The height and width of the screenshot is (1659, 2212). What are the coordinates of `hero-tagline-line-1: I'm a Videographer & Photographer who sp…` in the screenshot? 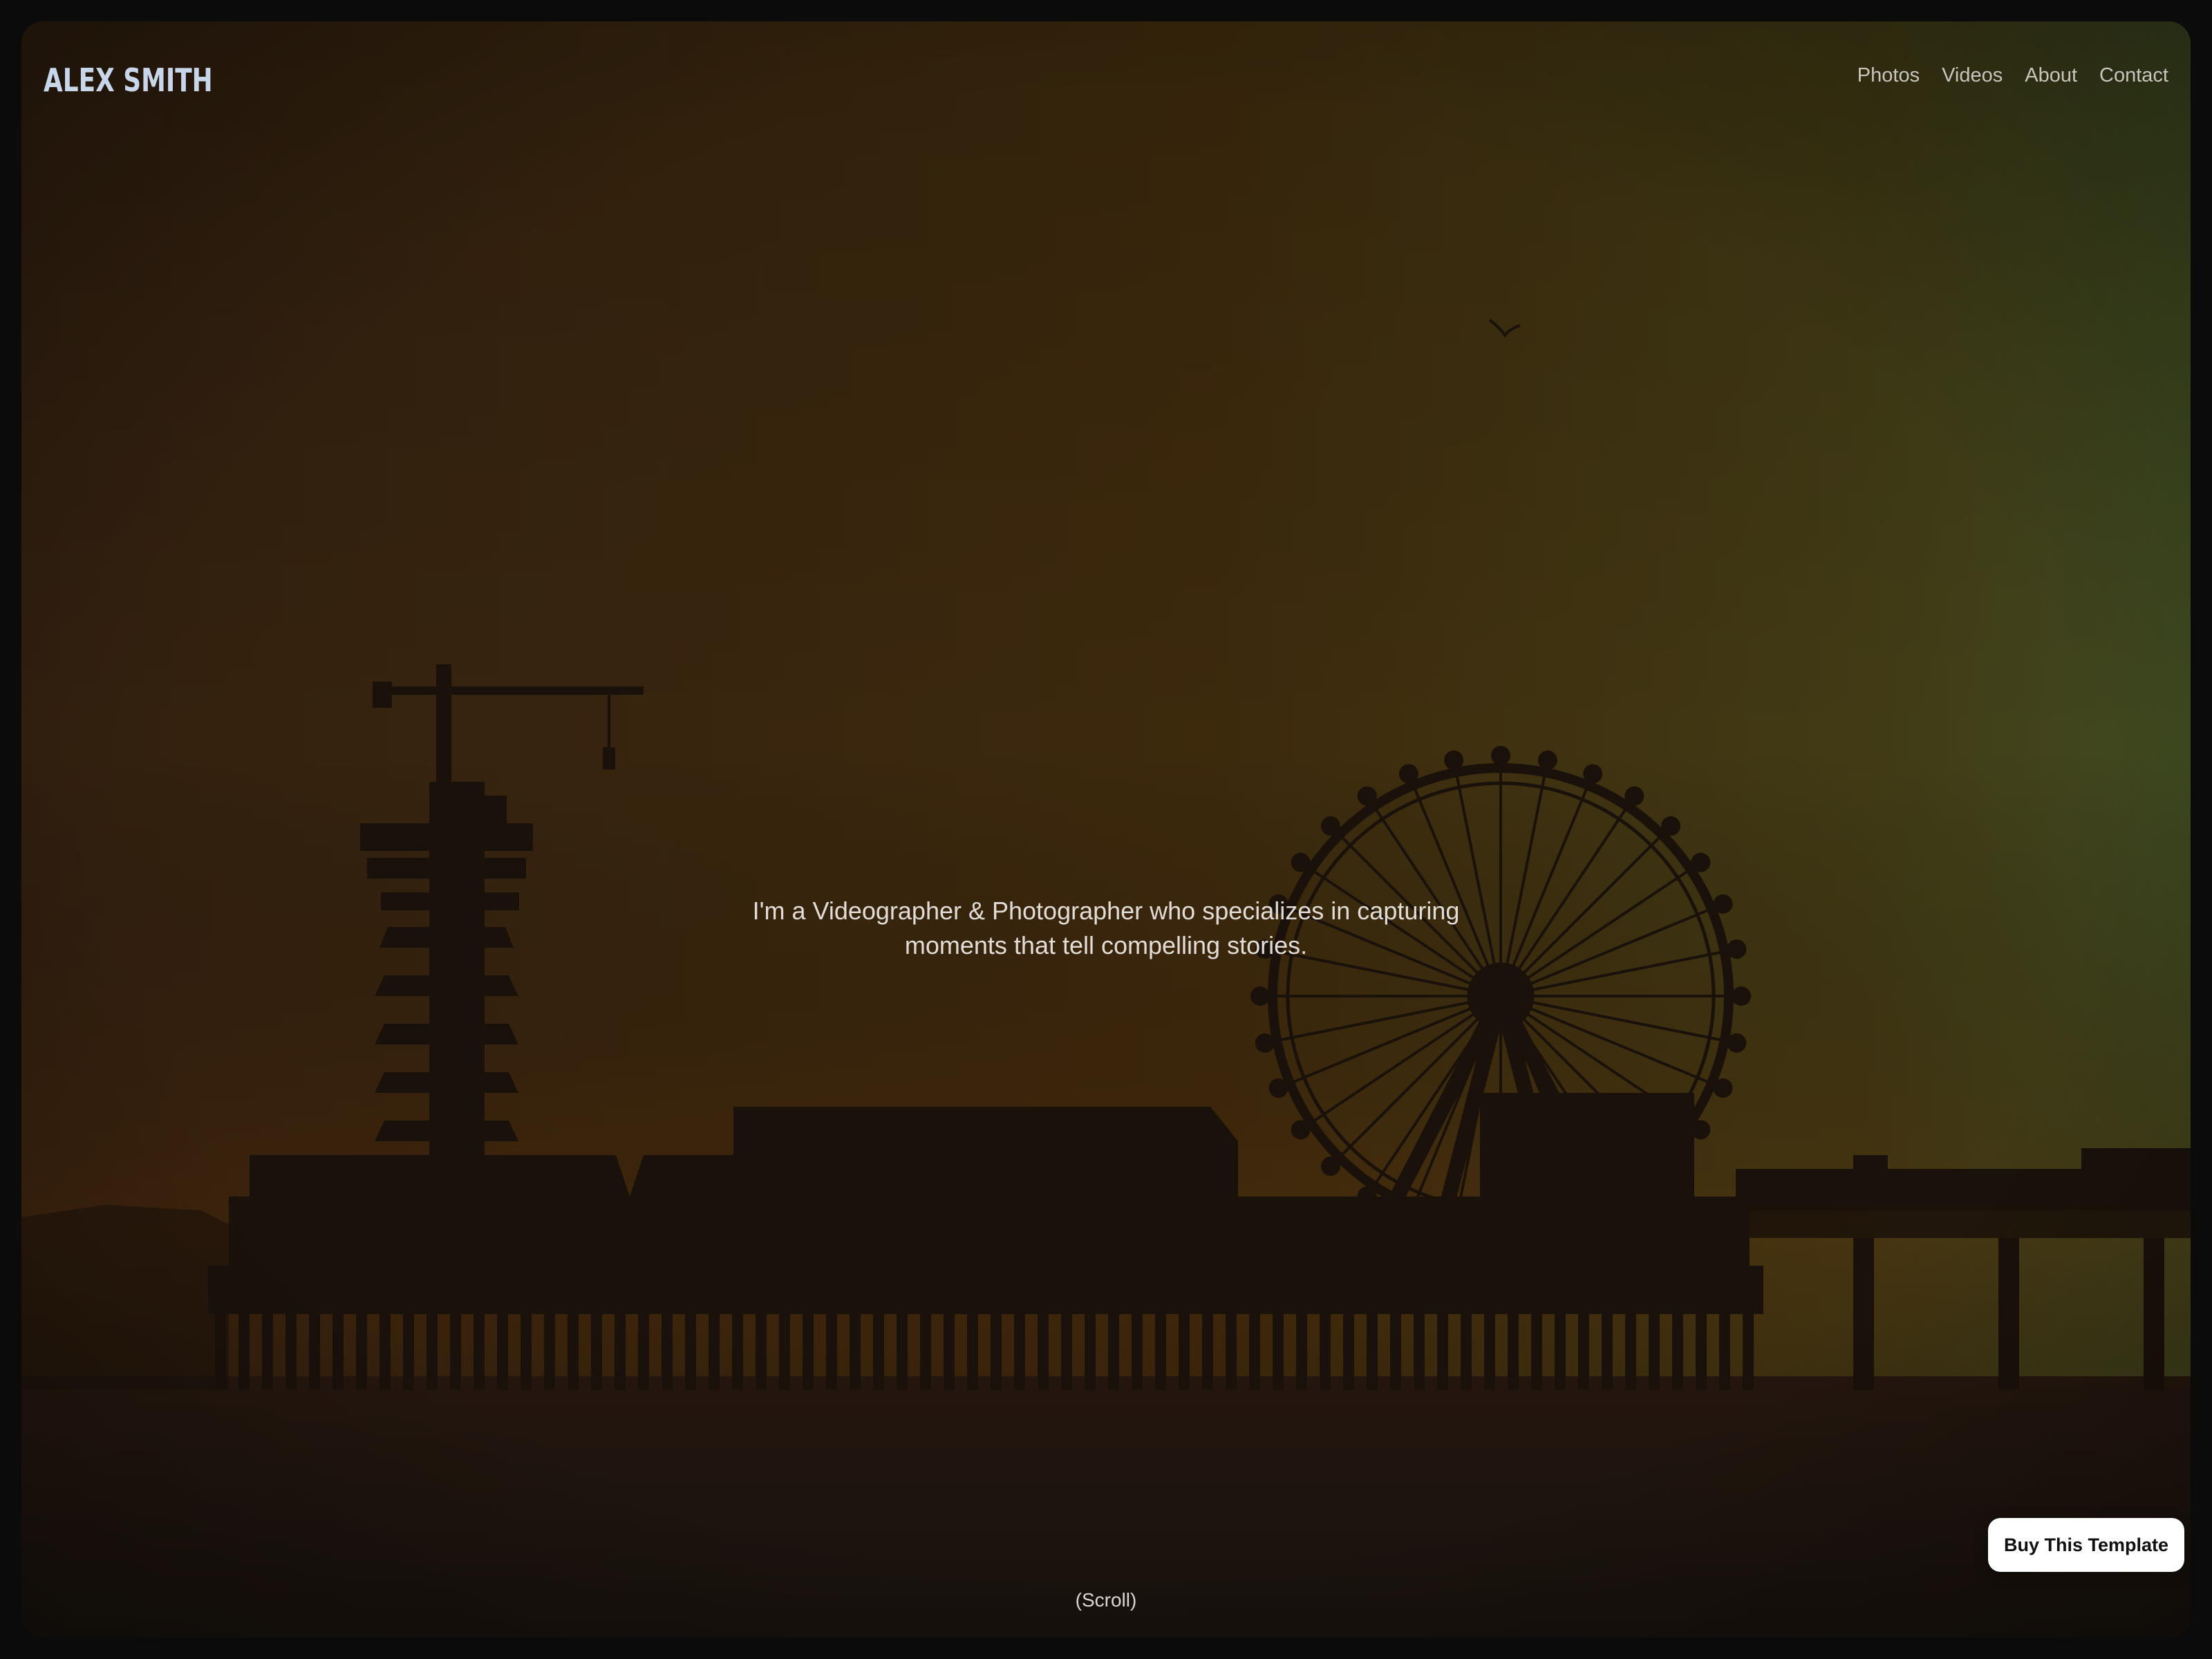 It's located at (1106, 911).